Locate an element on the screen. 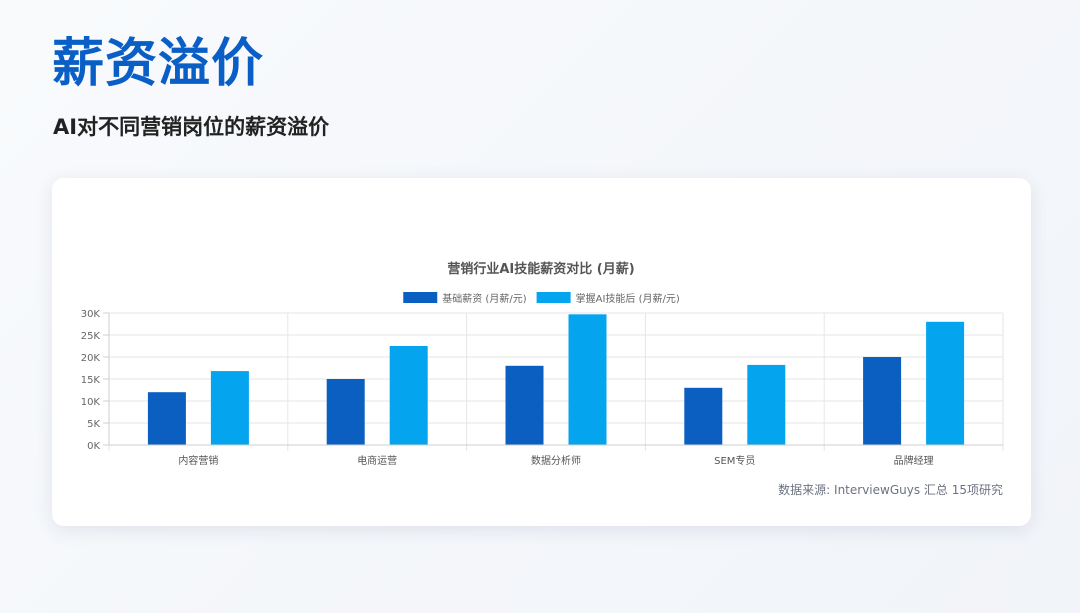 Image resolution: width=1080 pixels, height=613 pixels. y-tick-label: 20K is located at coordinates (91, 358).